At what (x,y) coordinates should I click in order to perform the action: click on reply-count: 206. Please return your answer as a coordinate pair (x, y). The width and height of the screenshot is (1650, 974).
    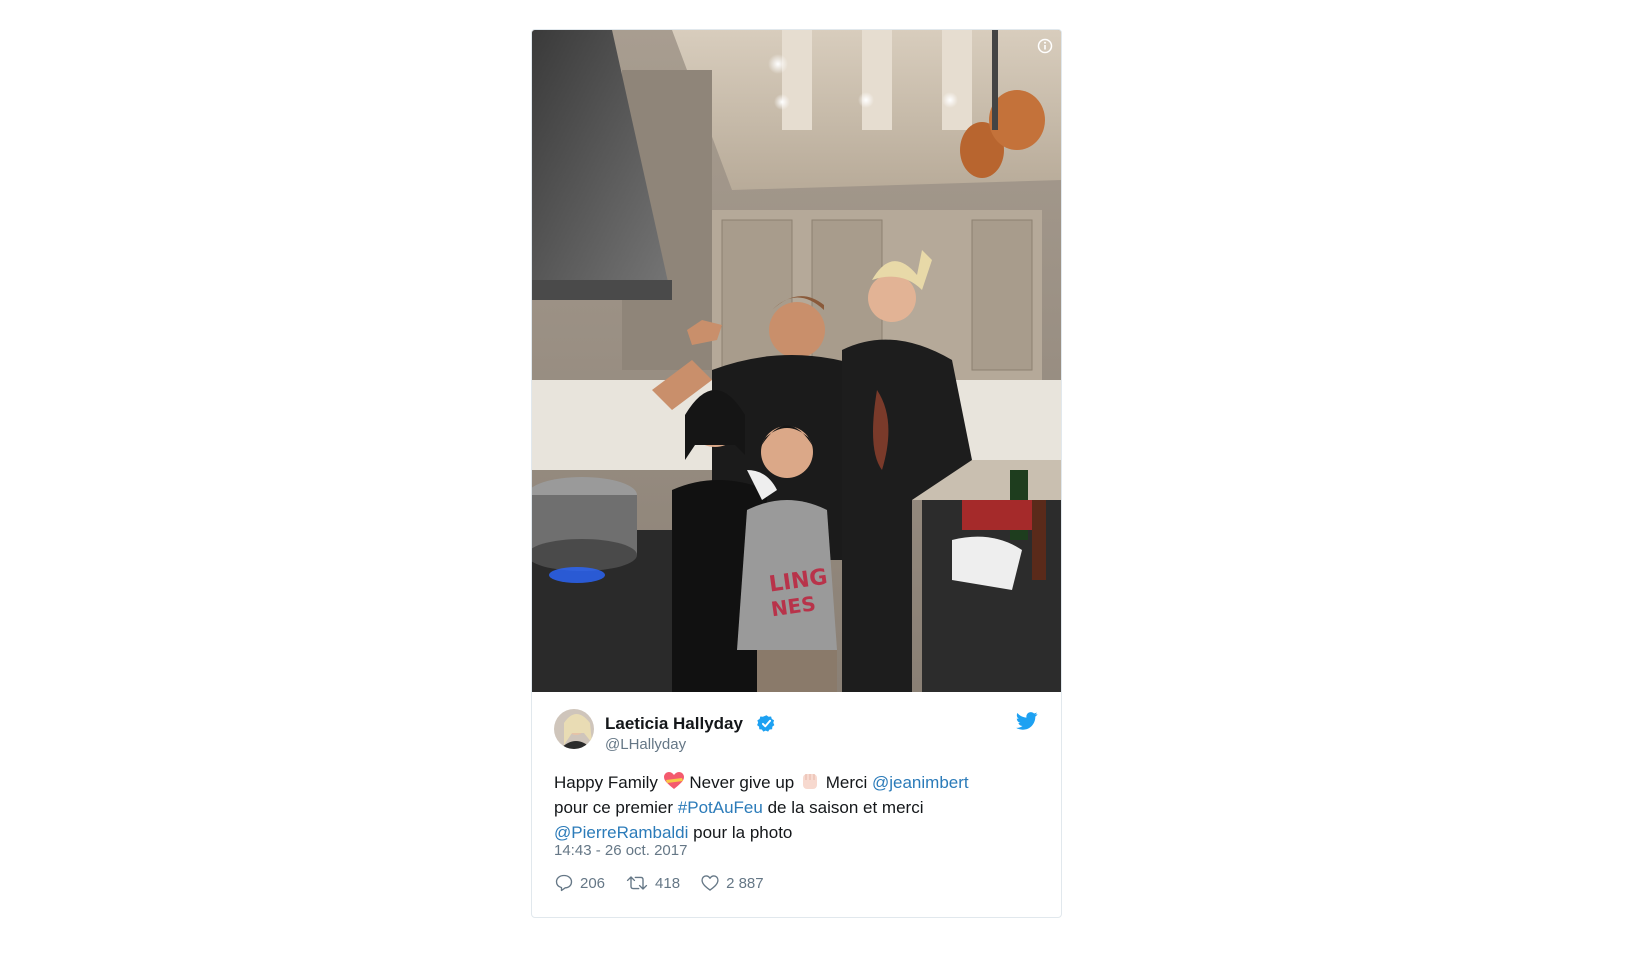
    Looking at the image, I should click on (593, 883).